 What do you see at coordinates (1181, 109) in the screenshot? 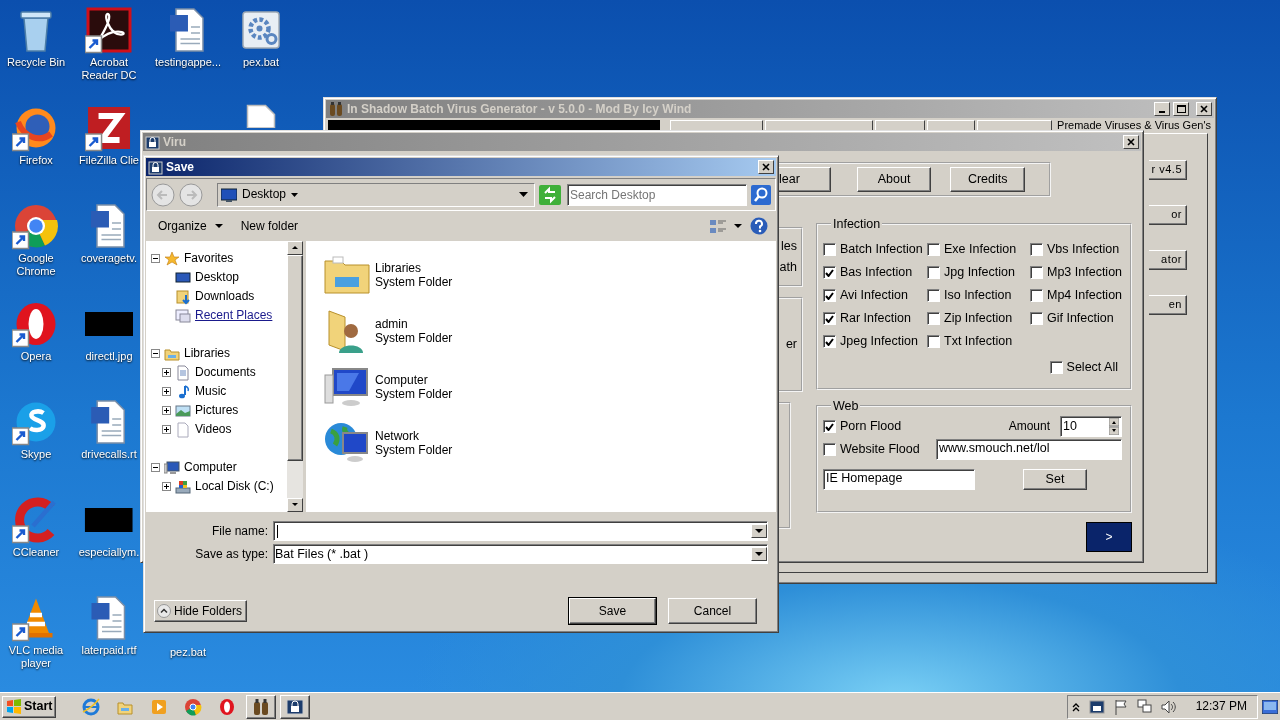
I see `maximize-button` at bounding box center [1181, 109].